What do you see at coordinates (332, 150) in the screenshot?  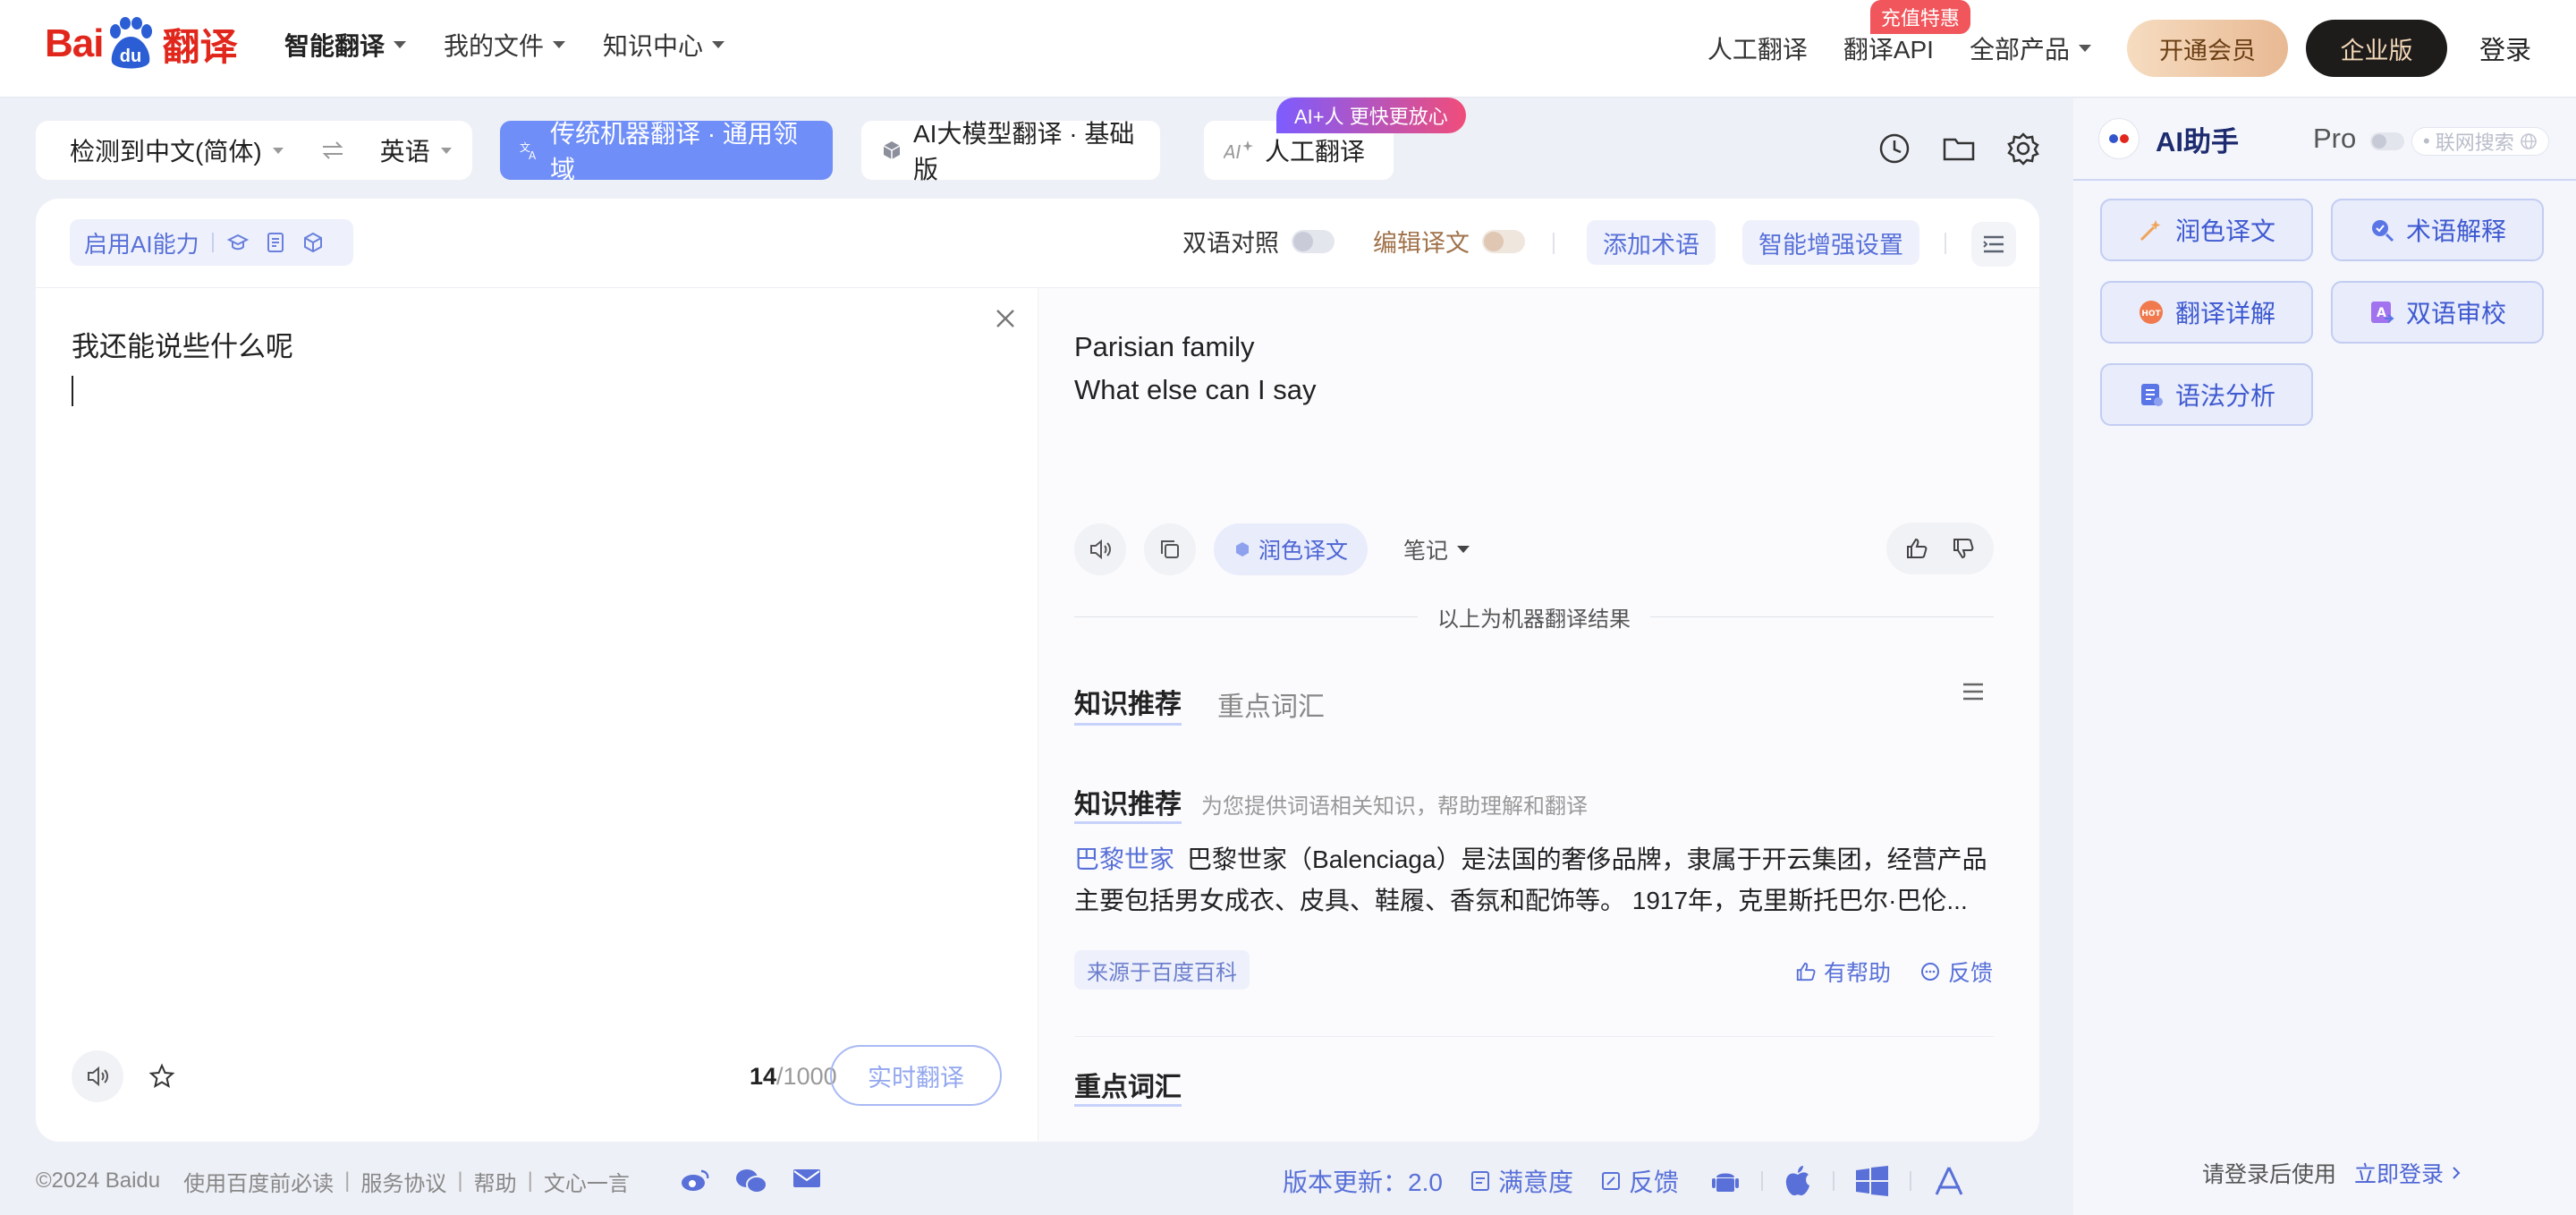 I see `swap-icon` at bounding box center [332, 150].